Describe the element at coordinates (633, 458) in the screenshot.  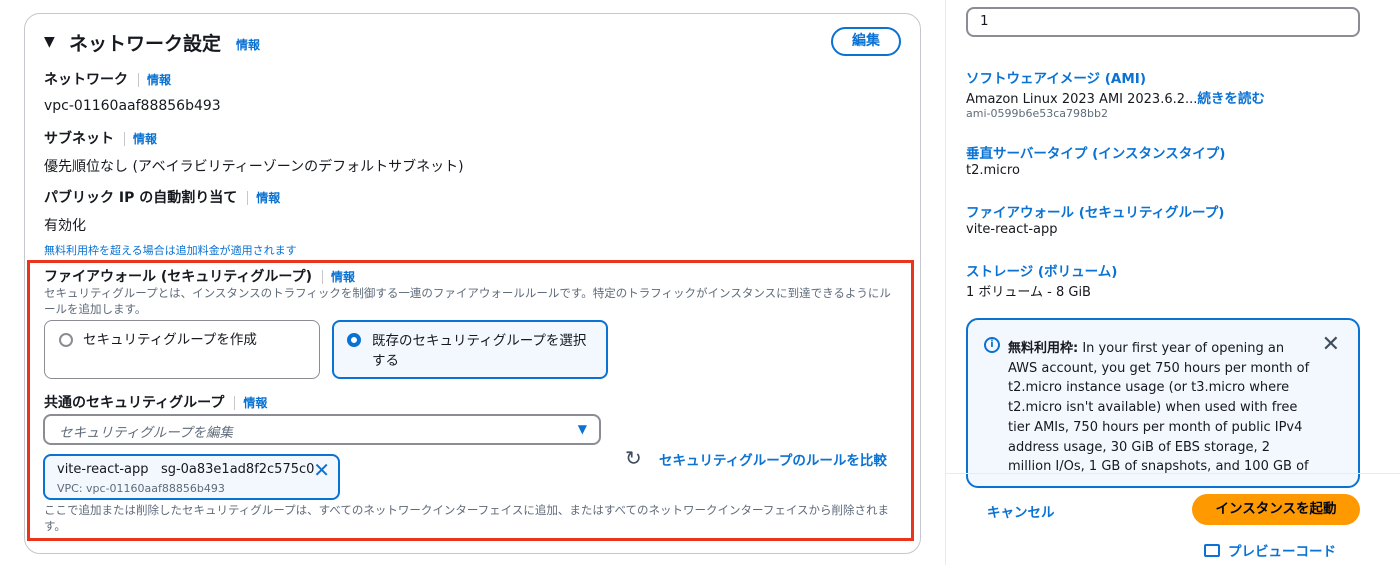
I see `refresh-icon: ↻` at that location.